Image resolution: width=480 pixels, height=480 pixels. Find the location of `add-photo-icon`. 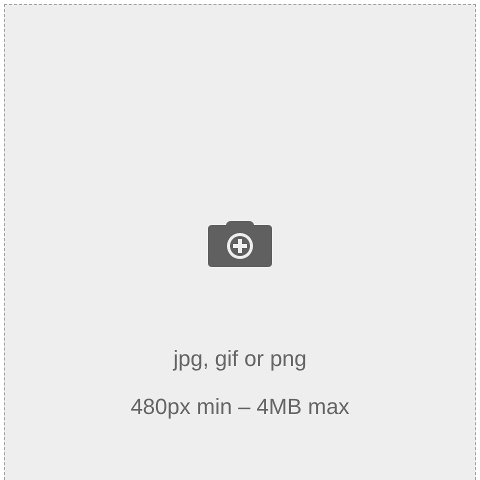

add-photo-icon is located at coordinates (240, 244).